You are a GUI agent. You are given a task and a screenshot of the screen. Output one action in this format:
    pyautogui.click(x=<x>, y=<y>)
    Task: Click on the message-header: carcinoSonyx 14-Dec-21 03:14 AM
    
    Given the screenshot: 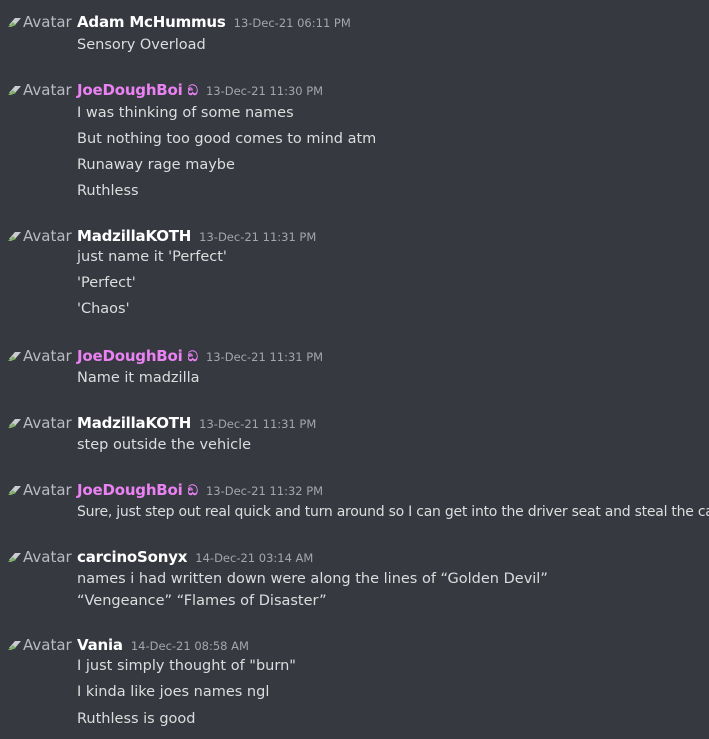 What is the action you would take?
    pyautogui.click(x=195, y=557)
    